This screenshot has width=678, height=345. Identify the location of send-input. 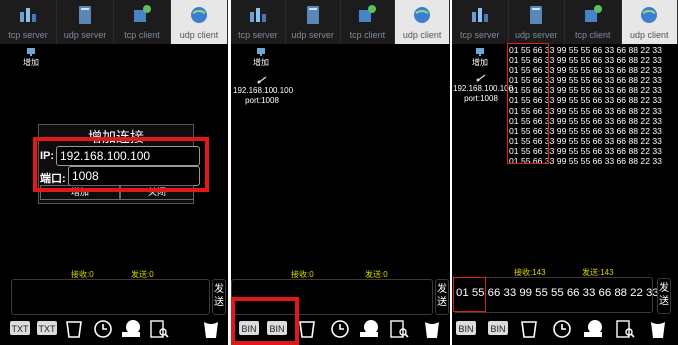
(110, 297).